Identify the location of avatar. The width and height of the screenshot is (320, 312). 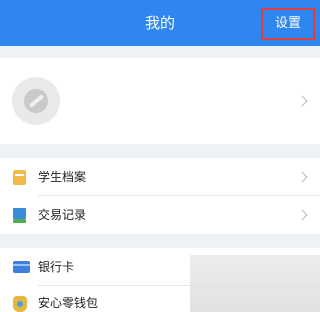
(36, 101).